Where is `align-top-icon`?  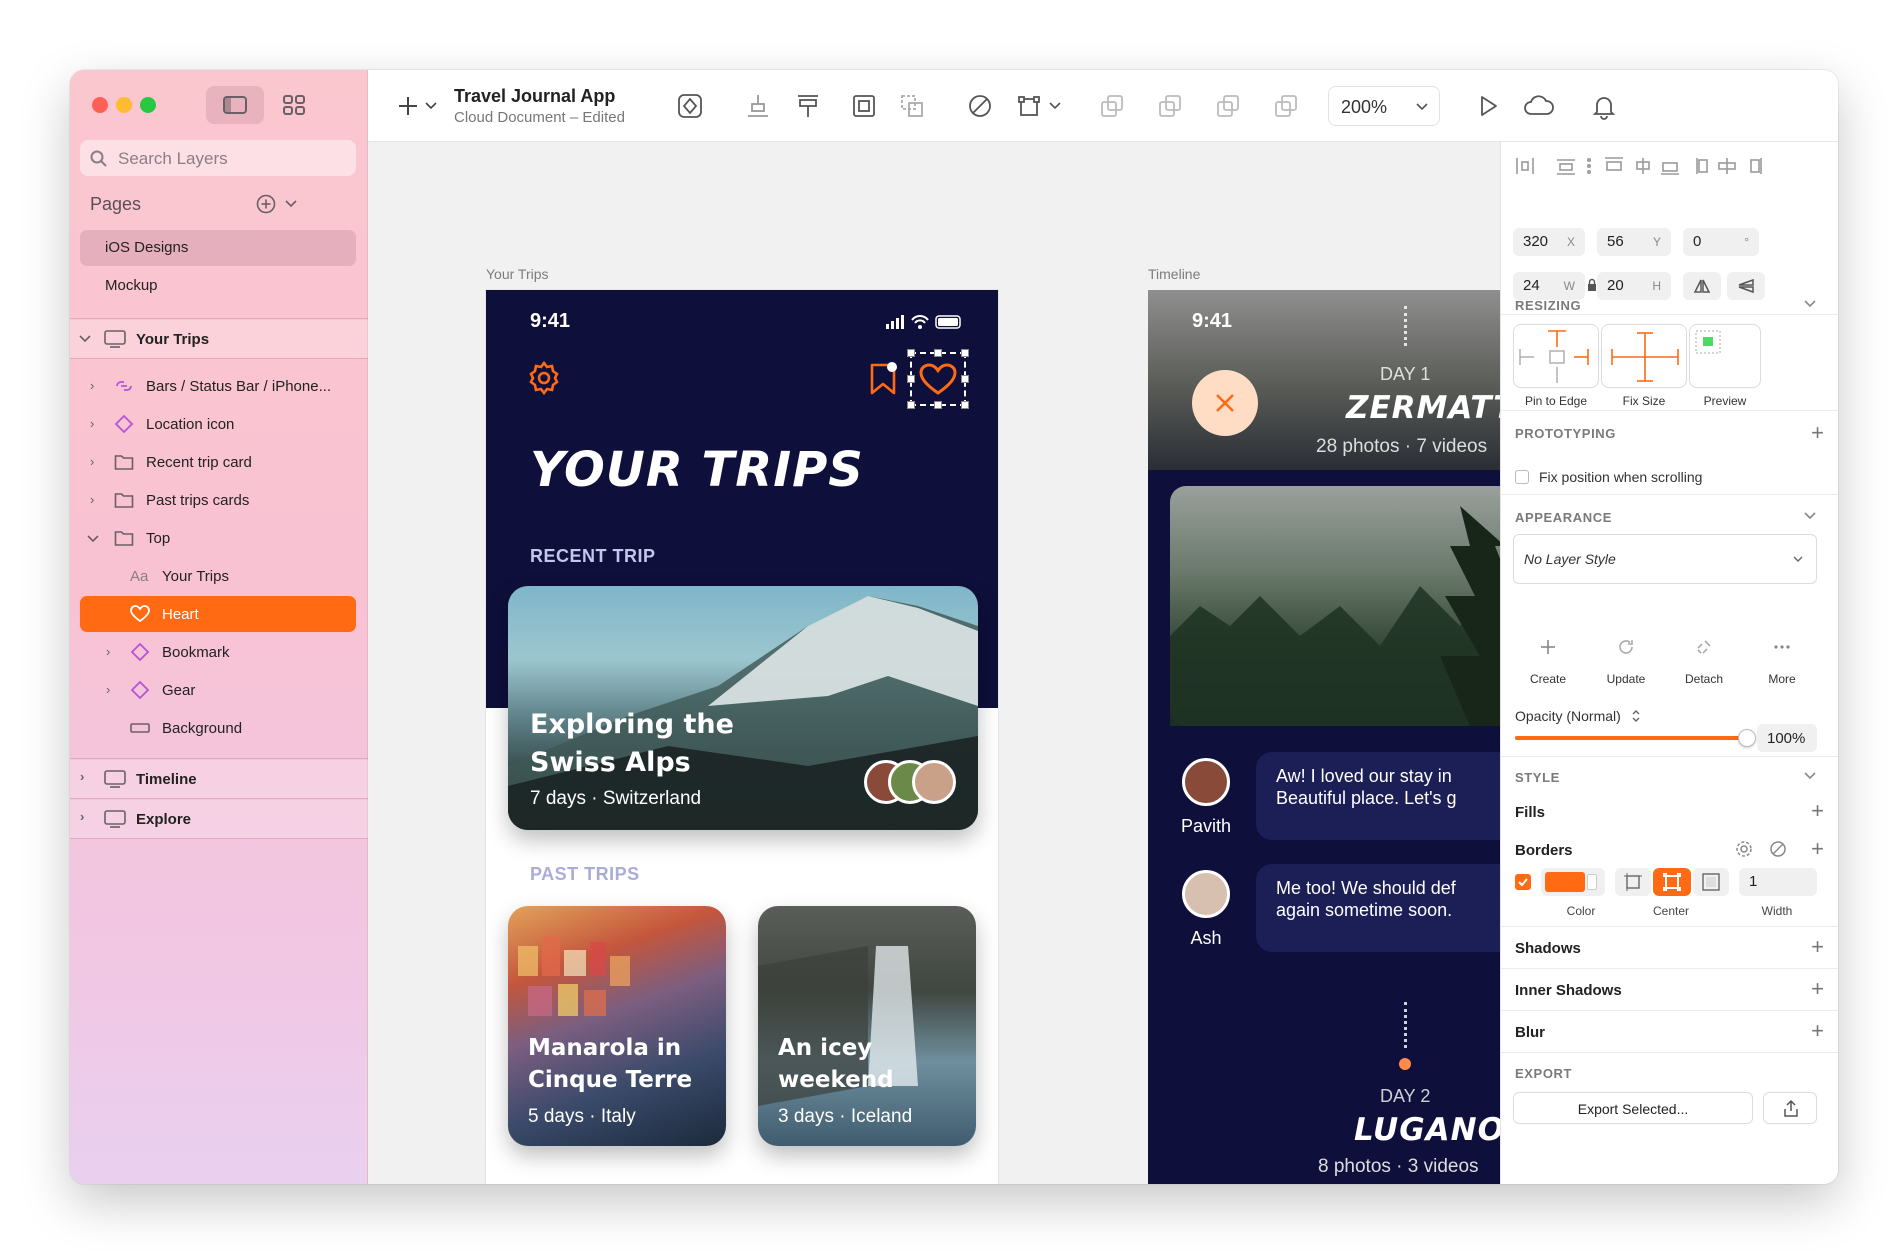
align-top-icon is located at coordinates (808, 106).